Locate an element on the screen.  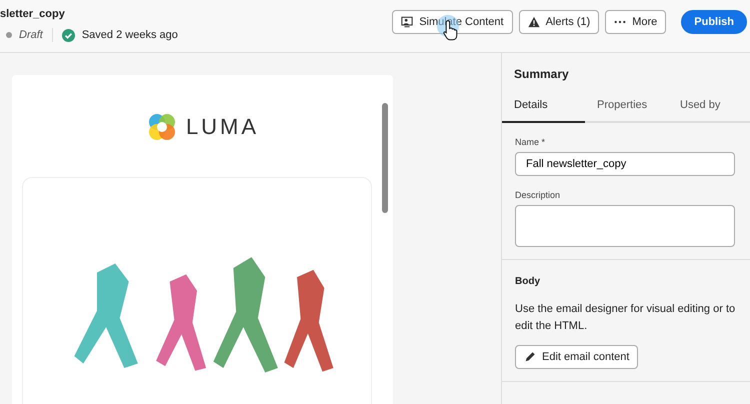
field-label: Name * is located at coordinates (530, 142).